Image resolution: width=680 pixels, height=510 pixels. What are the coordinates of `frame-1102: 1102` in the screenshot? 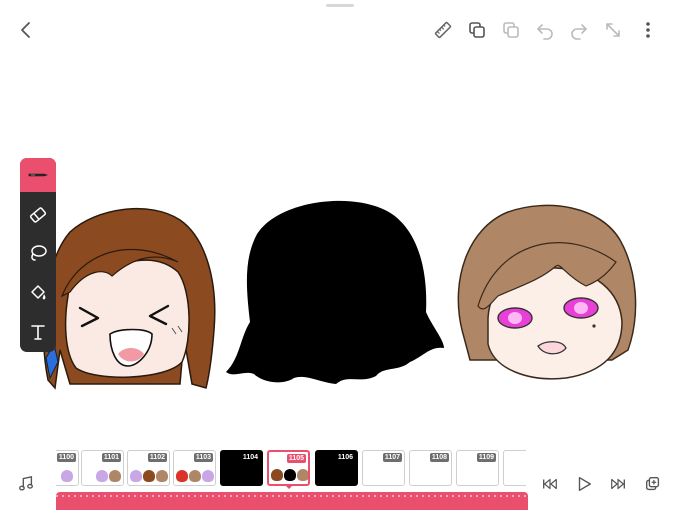 It's located at (148, 468).